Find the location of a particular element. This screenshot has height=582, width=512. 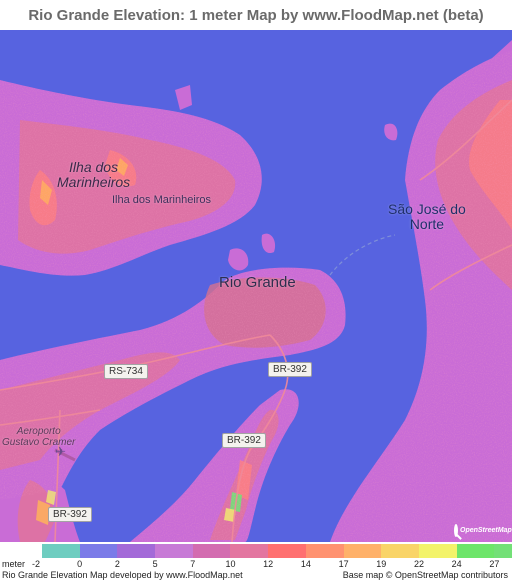

legend-label: -2 is located at coordinates (36, 564).